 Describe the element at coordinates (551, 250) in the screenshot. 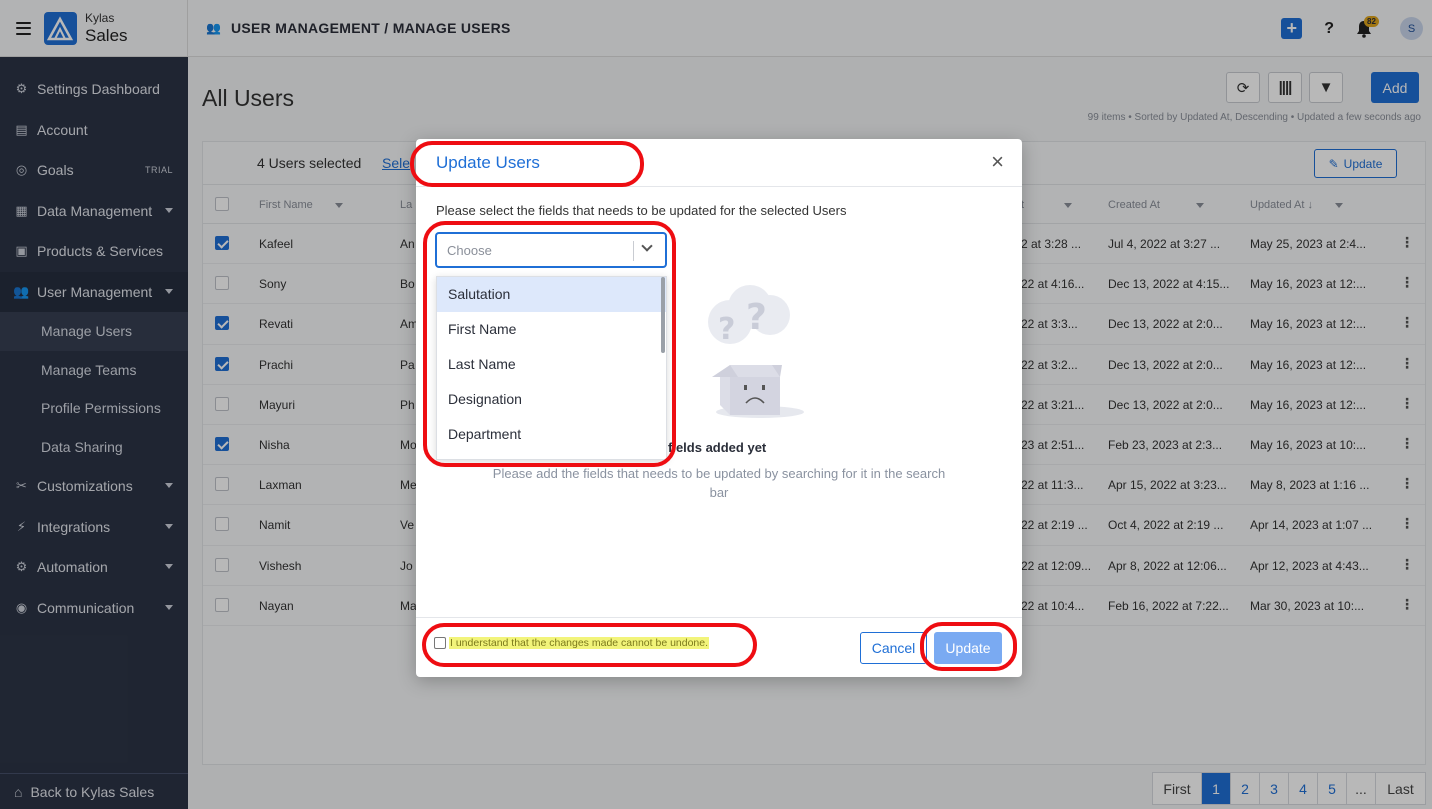

I see `field-select: Choose` at that location.